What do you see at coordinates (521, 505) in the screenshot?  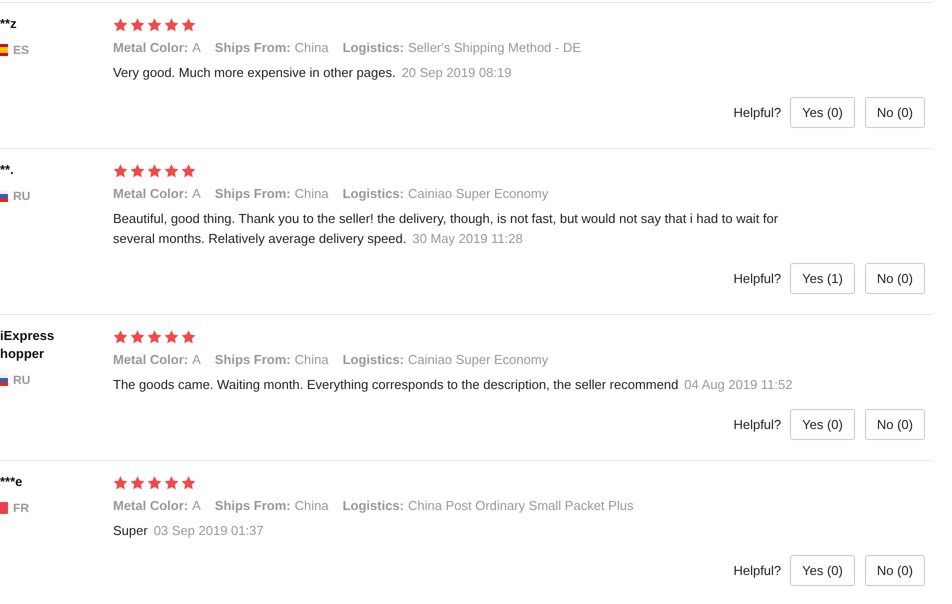 I see `attribute-value: China Post Ordinary Small Packet Plus` at bounding box center [521, 505].